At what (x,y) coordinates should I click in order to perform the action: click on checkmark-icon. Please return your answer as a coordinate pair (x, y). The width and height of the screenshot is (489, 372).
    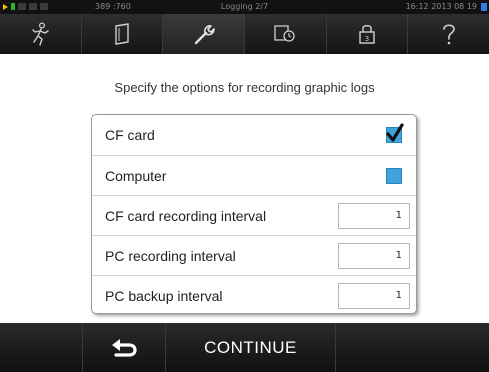
    Looking at the image, I should click on (395, 132).